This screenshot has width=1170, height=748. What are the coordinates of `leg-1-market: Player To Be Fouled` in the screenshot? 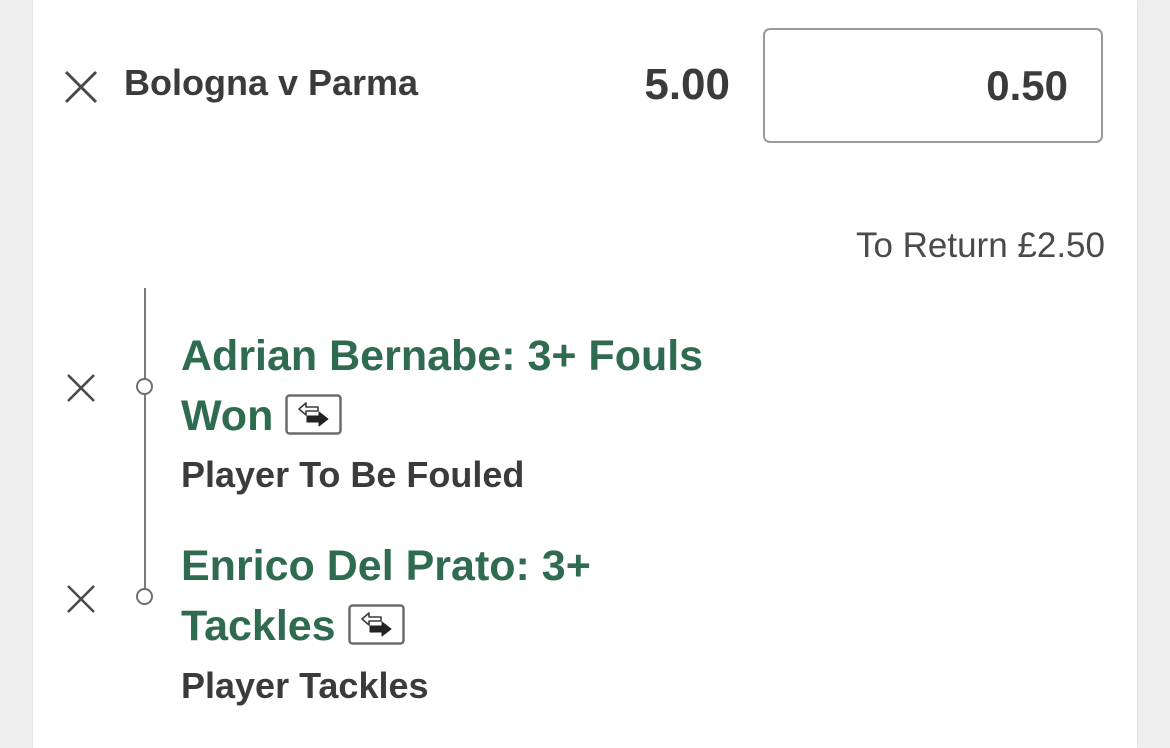 It's located at (353, 474).